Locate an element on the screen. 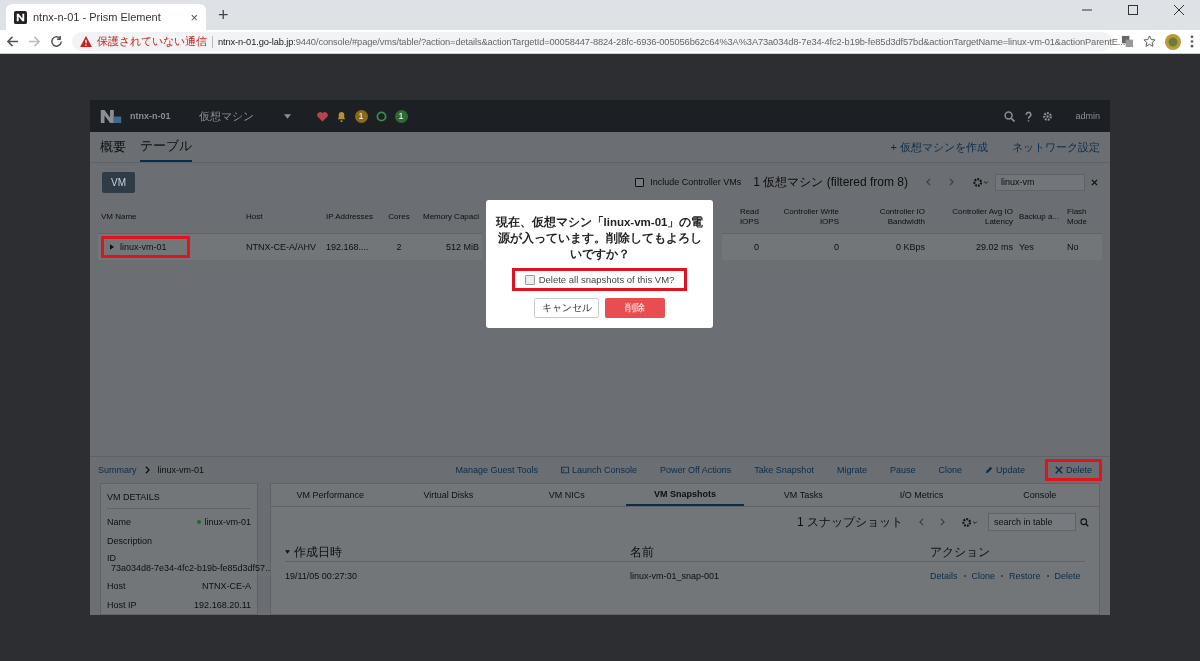  dialog-message: 現在、仮想マシン「linux-vm-01」の電源が入っています。削除してもよろしいですか？ is located at coordinates (599, 238).